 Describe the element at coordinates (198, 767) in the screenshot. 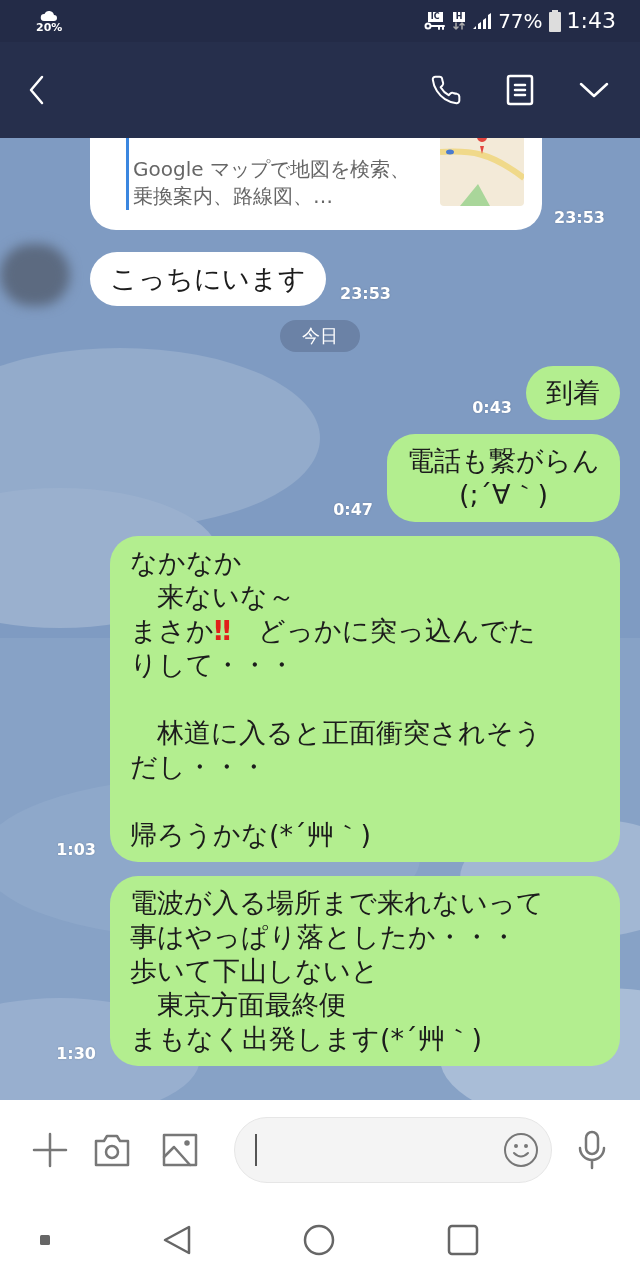

I see `message-line: だし・・・` at that location.